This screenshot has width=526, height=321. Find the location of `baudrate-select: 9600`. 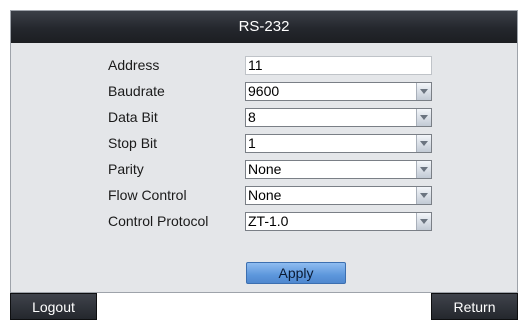

baudrate-select: 9600 is located at coordinates (338, 91).